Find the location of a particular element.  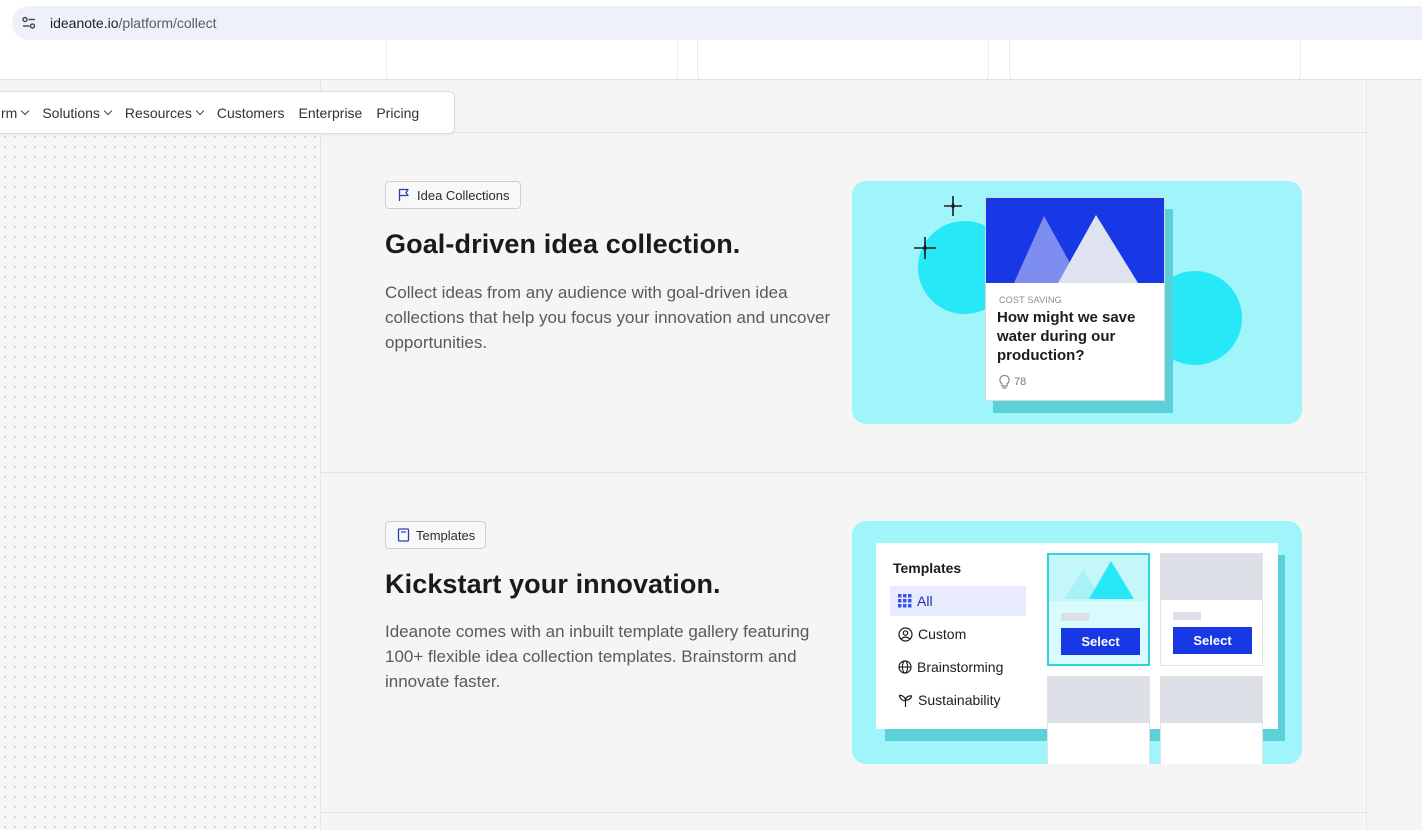

nav-item-platform: rm is located at coordinates (15, 112).